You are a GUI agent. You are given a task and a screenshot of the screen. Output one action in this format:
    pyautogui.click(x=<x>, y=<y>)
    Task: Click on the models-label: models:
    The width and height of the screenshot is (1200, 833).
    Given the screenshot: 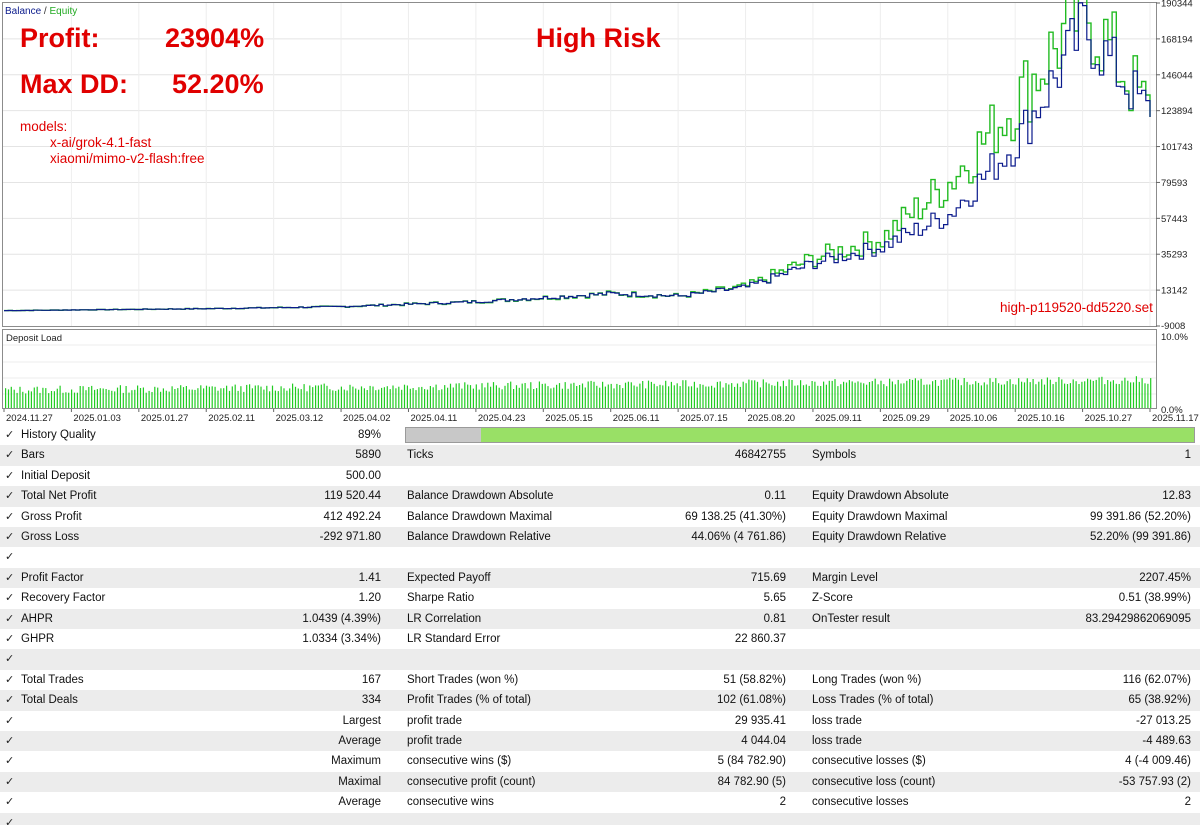 What is the action you would take?
    pyautogui.click(x=43, y=126)
    